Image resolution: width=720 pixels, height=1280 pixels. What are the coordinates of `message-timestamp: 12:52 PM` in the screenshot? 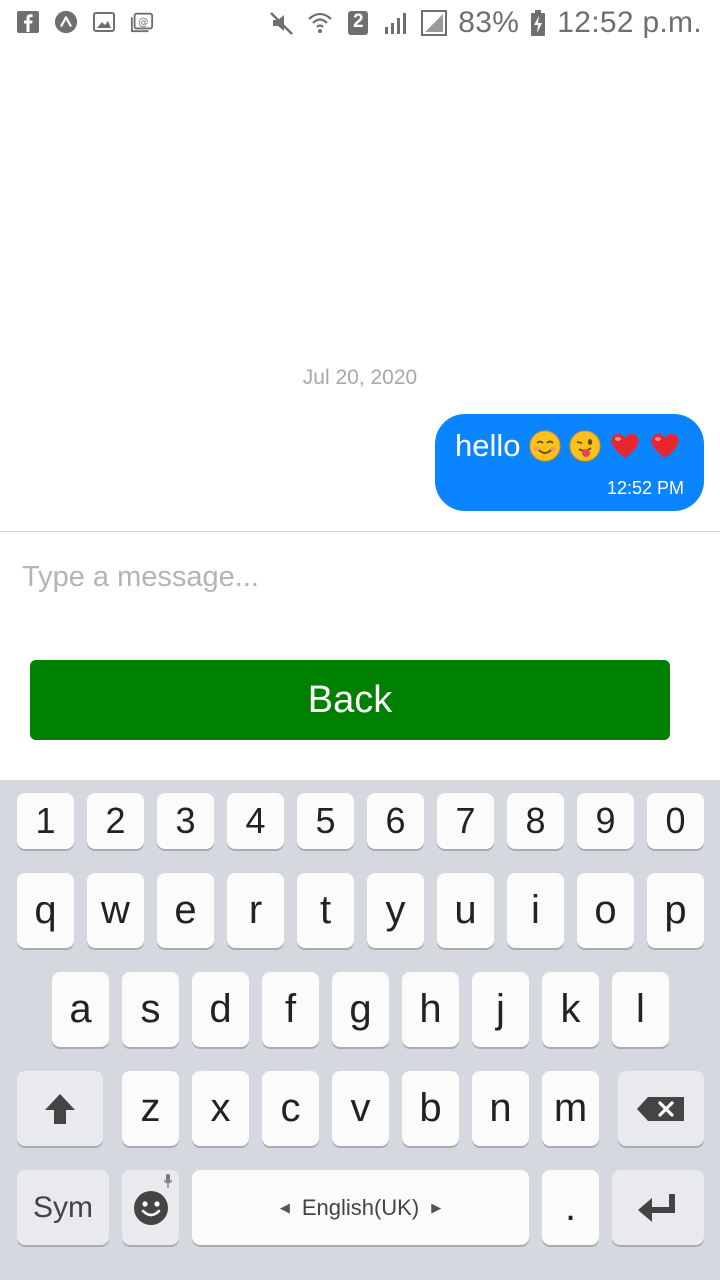 It's located at (645, 488).